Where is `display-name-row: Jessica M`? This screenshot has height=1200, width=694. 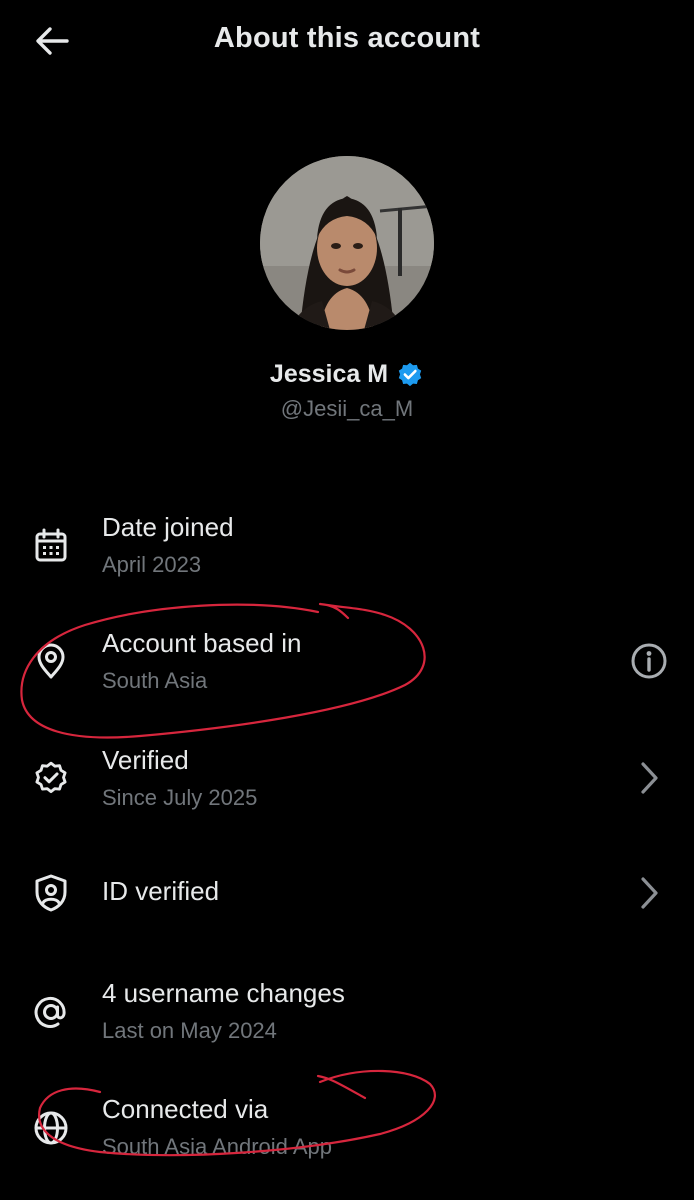
display-name-row: Jessica M is located at coordinates (347, 374).